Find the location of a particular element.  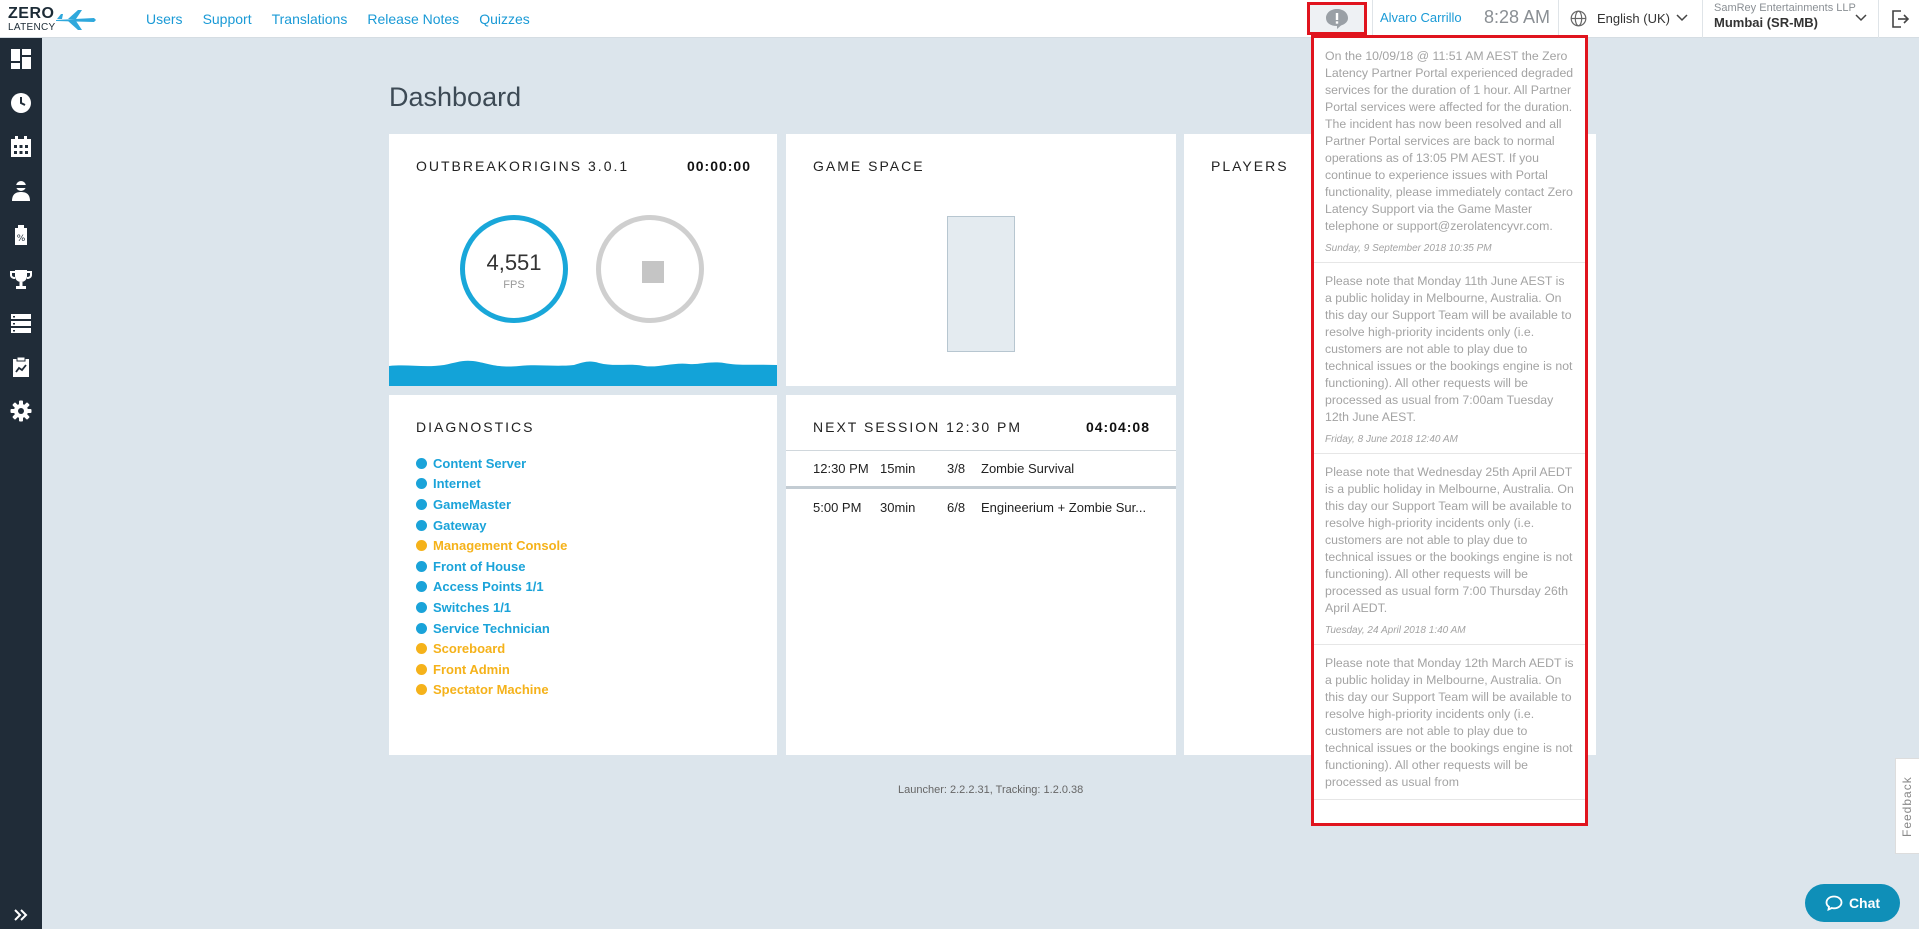

session-time: 5:00 PM is located at coordinates (837, 507).